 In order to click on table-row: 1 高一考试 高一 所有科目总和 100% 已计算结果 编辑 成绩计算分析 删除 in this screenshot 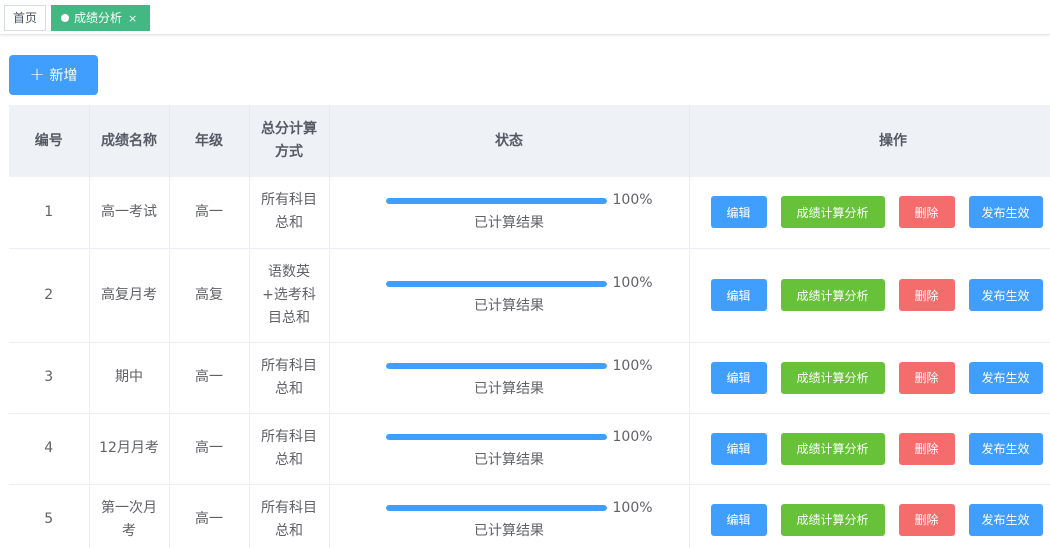, I will do `click(529, 213)`.